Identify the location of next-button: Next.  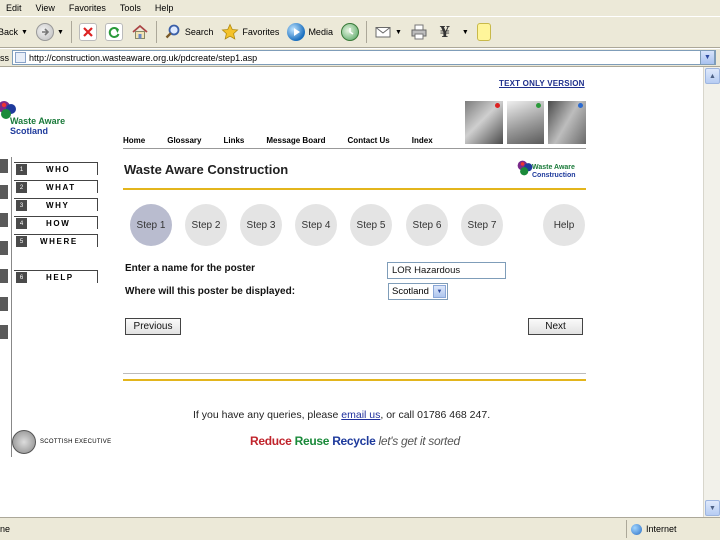
(555, 326).